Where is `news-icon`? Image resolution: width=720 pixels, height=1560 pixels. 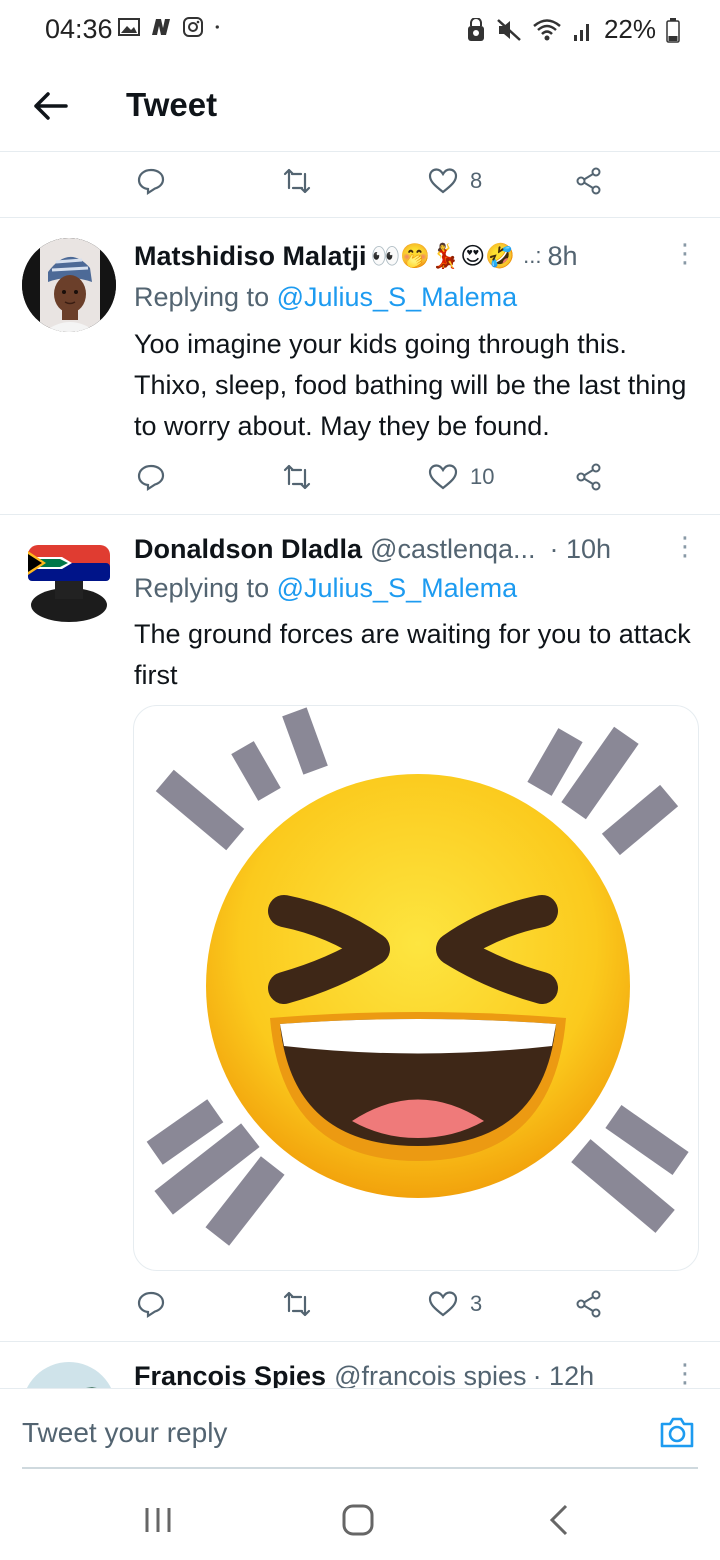
news-icon is located at coordinates (161, 27).